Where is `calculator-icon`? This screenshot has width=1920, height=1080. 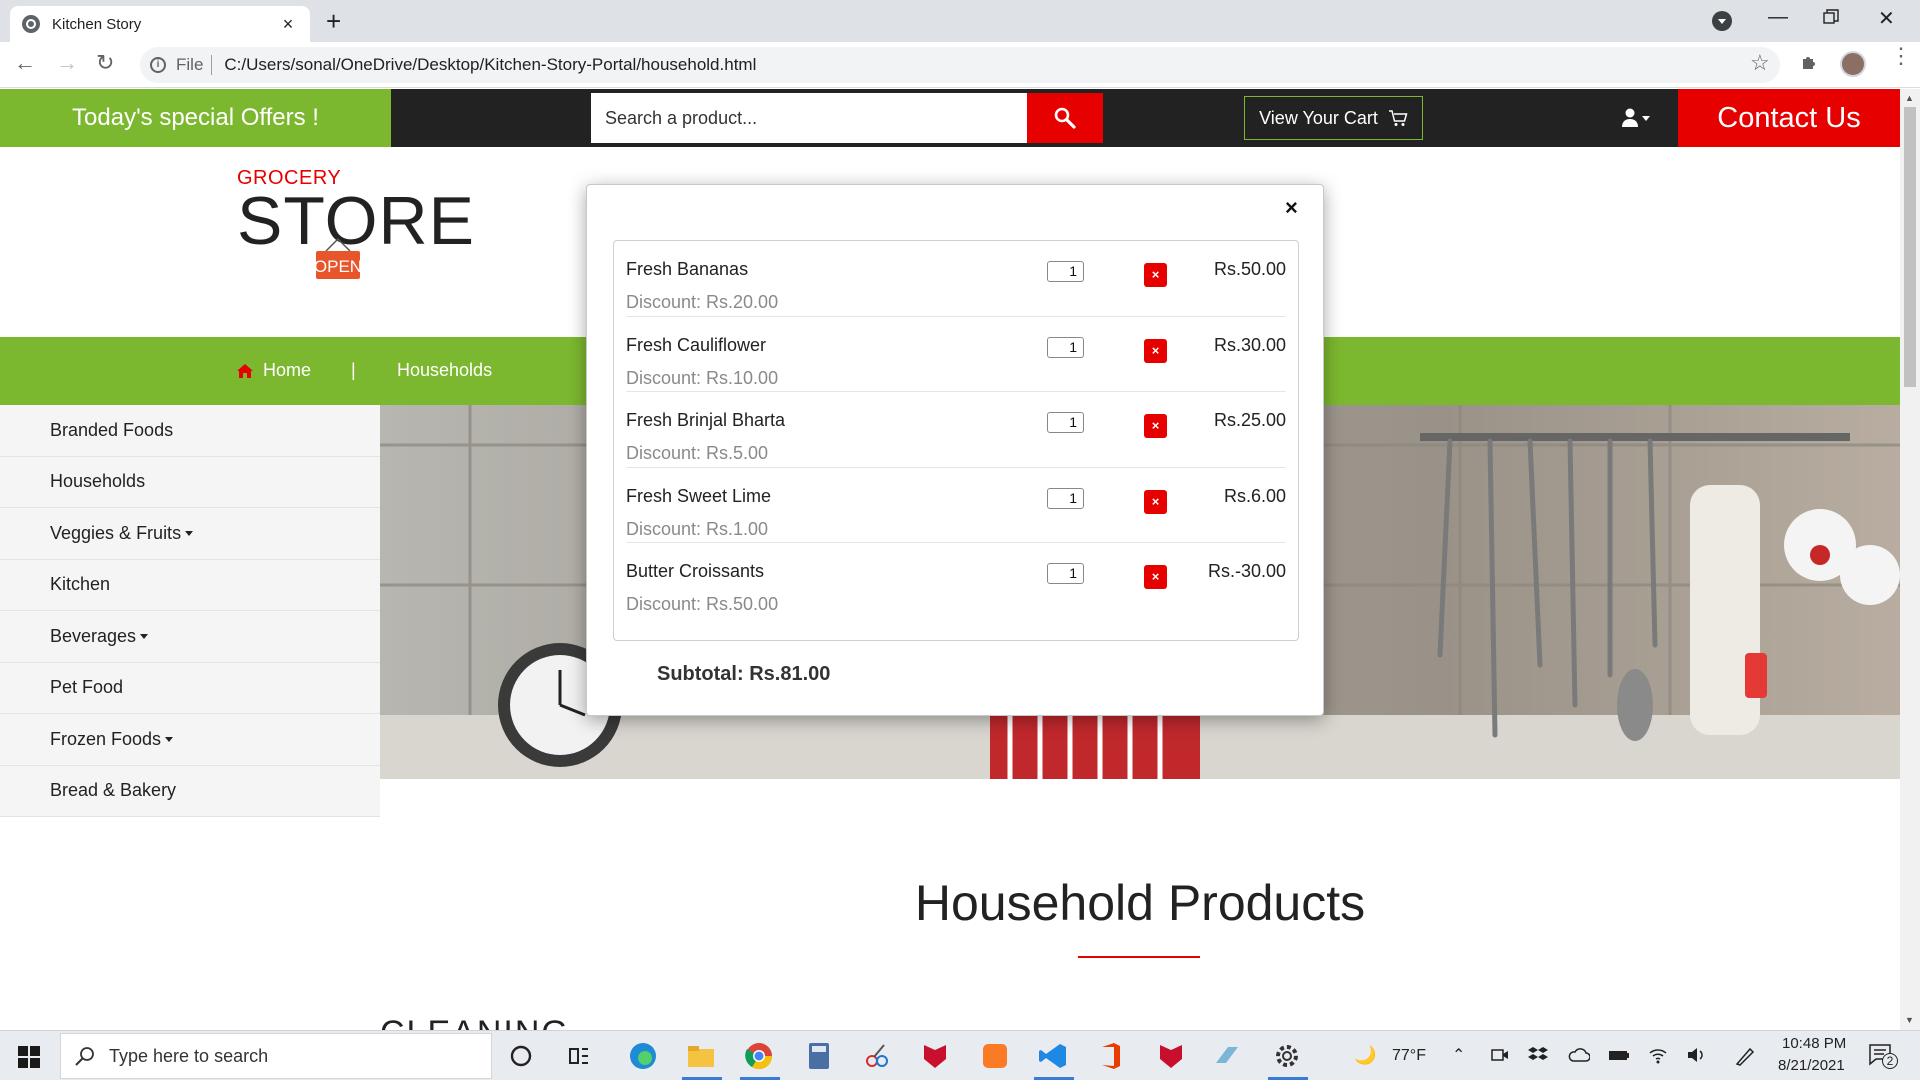
calculator-icon is located at coordinates (819, 1056).